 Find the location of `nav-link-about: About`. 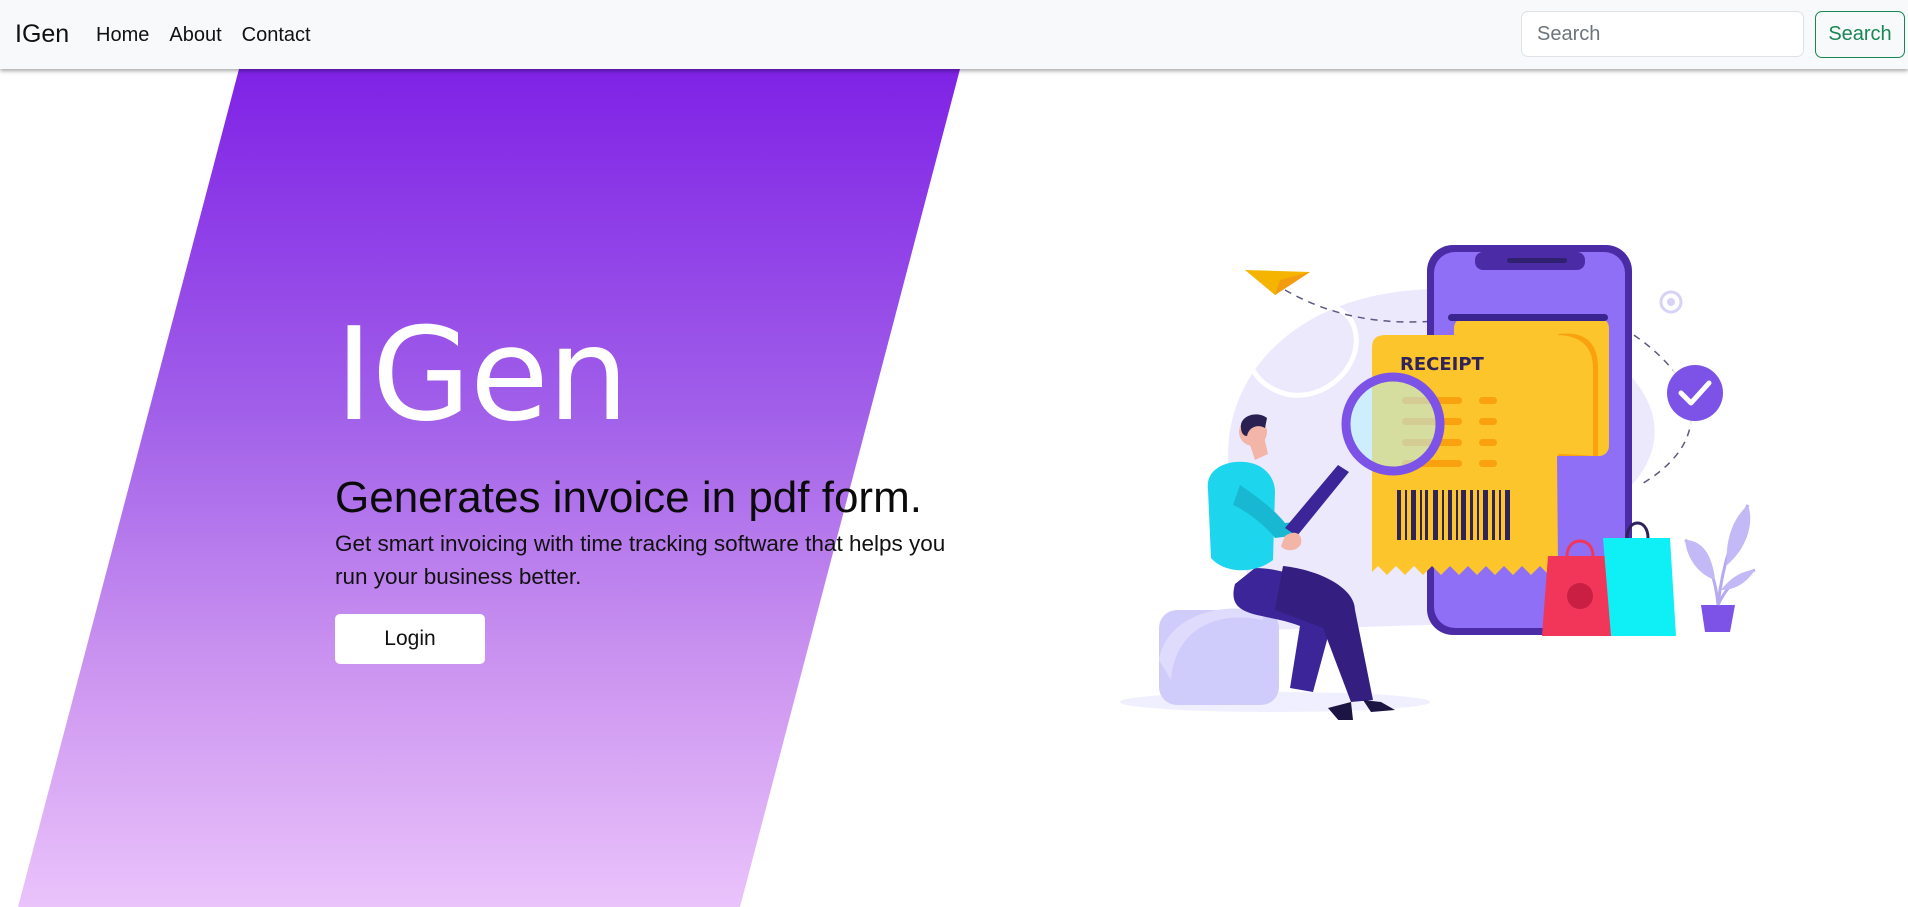

nav-link-about: About is located at coordinates (195, 35).